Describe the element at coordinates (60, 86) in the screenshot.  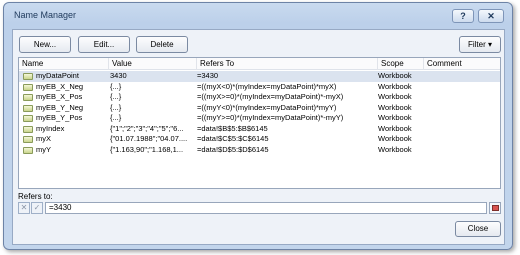
I see `row-name: myEB_X_Neg` at that location.